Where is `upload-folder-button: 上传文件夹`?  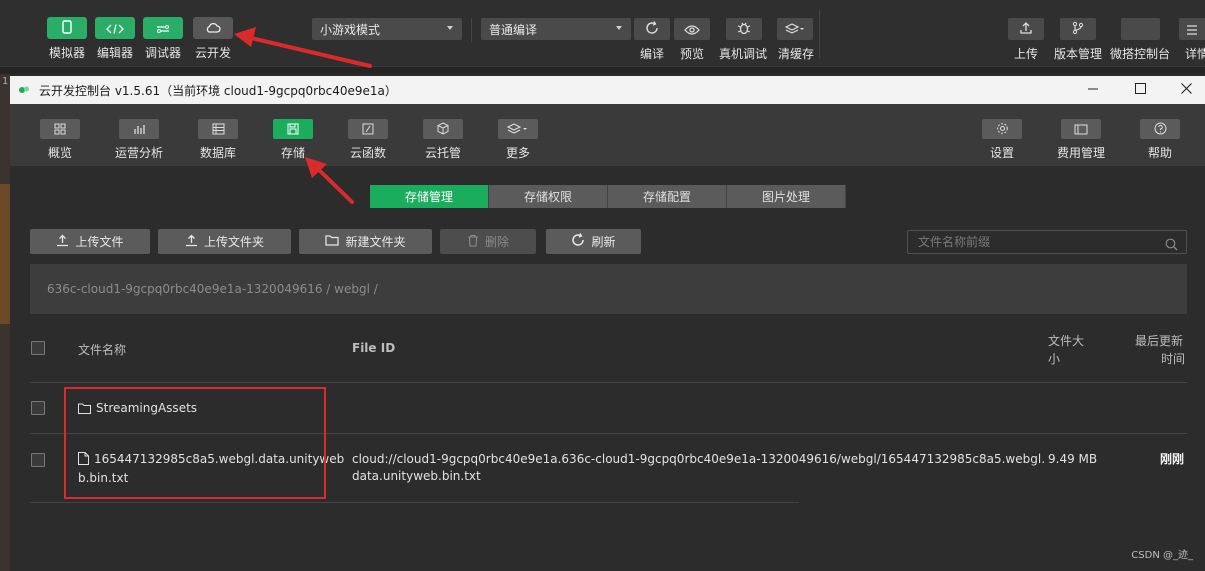
upload-folder-button: 上传文件夹 is located at coordinates (224, 241).